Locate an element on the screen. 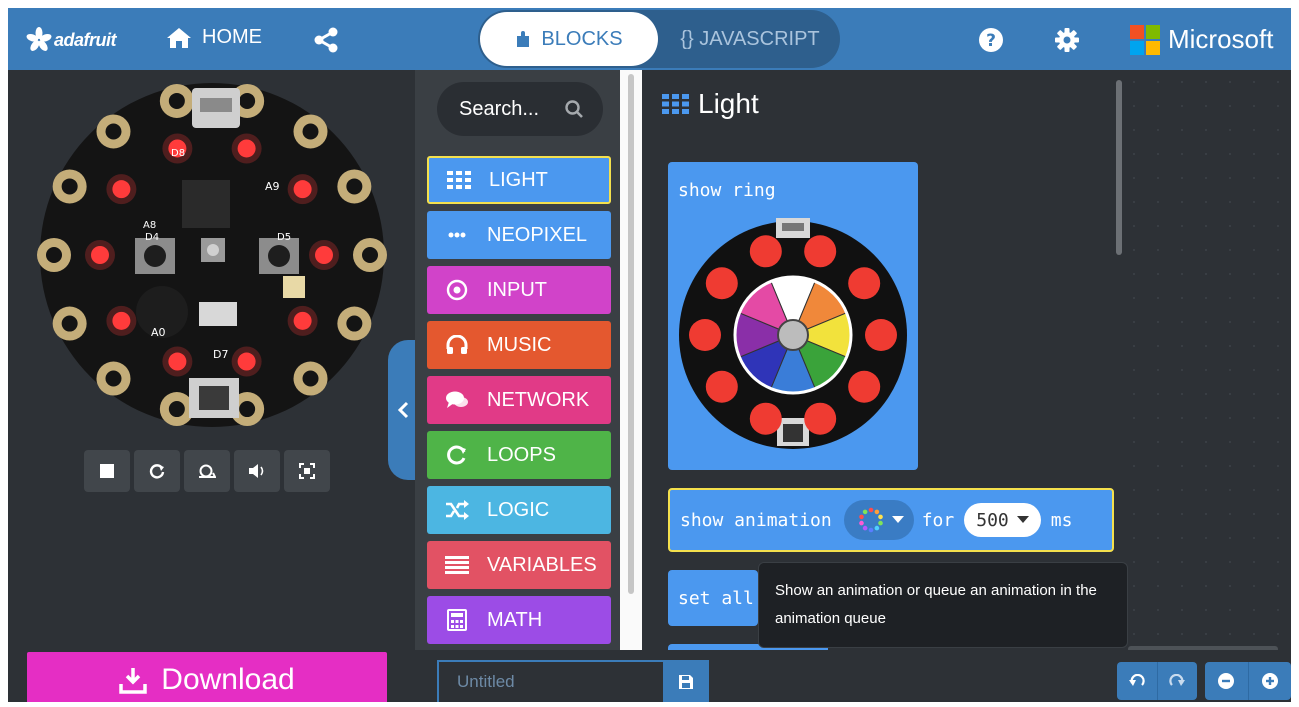  zoom-out-button is located at coordinates (1226, 681).